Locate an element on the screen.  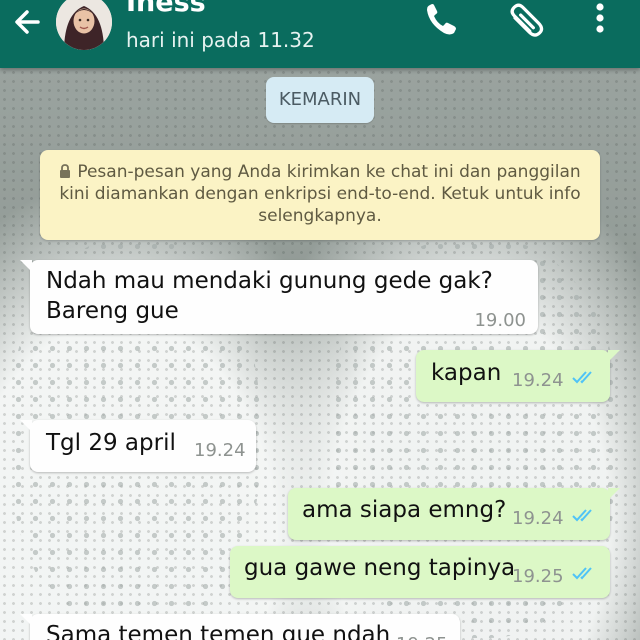
chat-header: Iness hari ini pada 11.32 is located at coordinates (320, 34).